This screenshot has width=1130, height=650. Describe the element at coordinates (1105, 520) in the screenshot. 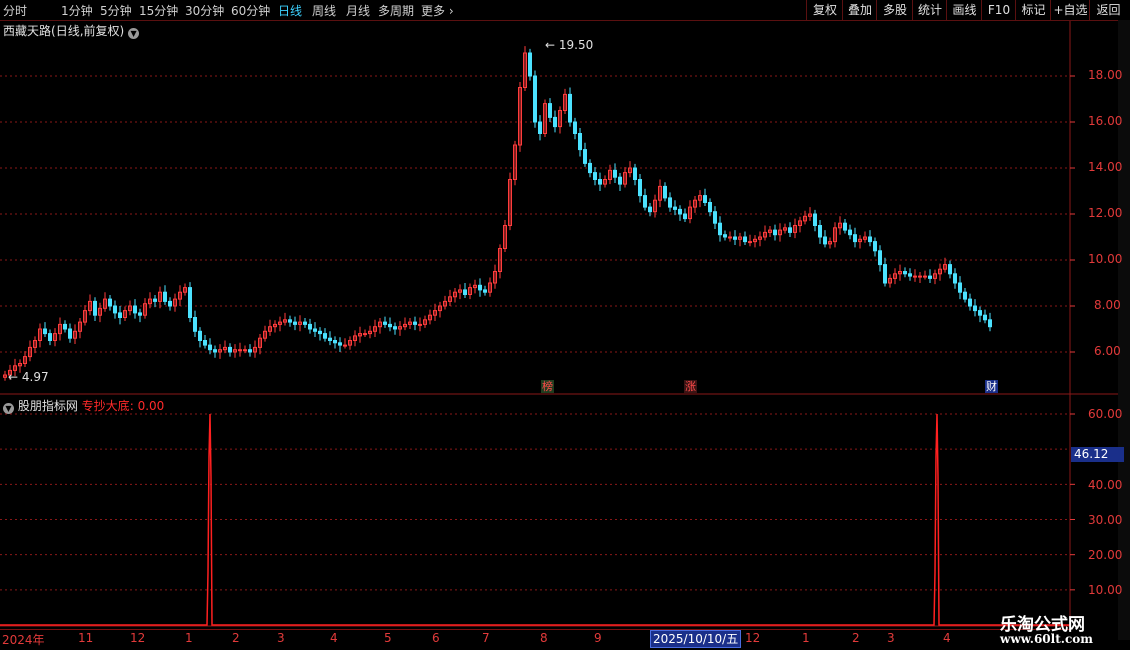

I see `sub-y-tick: 30.00` at that location.